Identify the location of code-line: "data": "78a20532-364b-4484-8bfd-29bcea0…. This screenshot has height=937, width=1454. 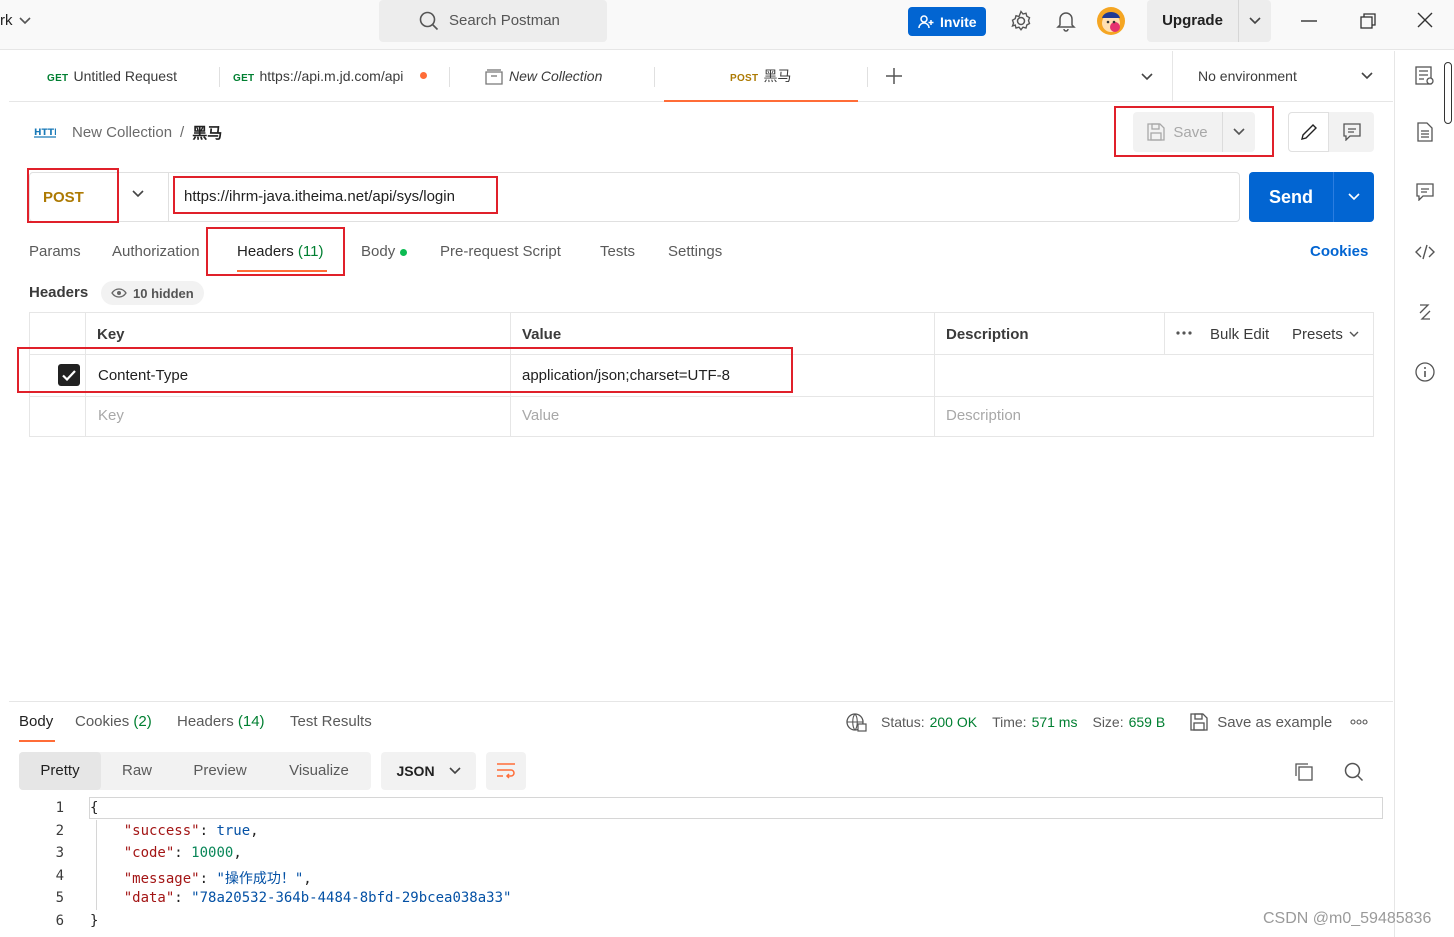
(301, 898).